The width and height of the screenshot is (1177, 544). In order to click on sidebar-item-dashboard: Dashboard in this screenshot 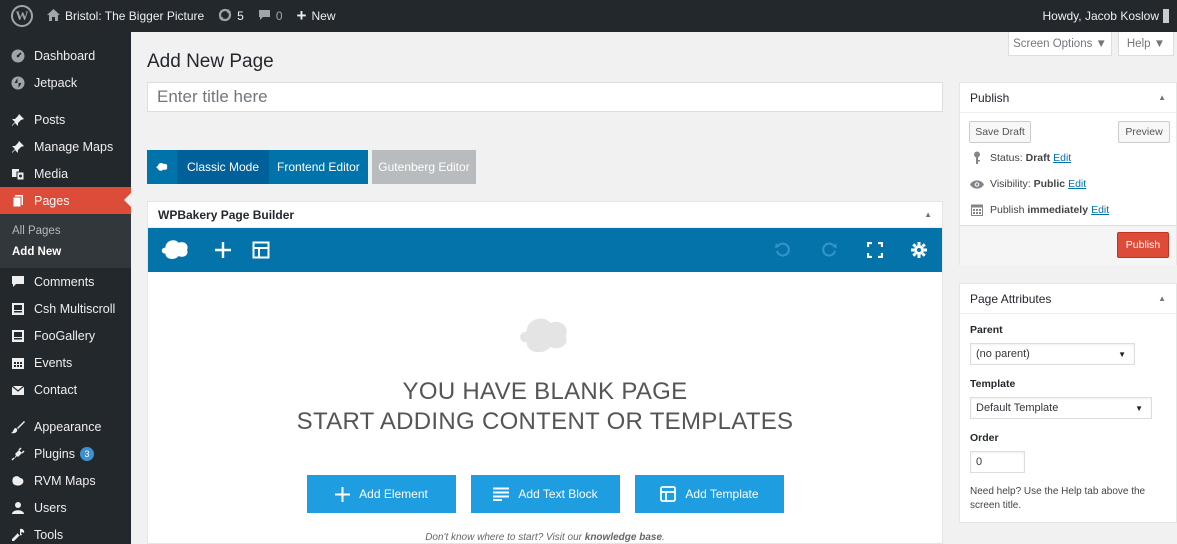, I will do `click(65, 55)`.